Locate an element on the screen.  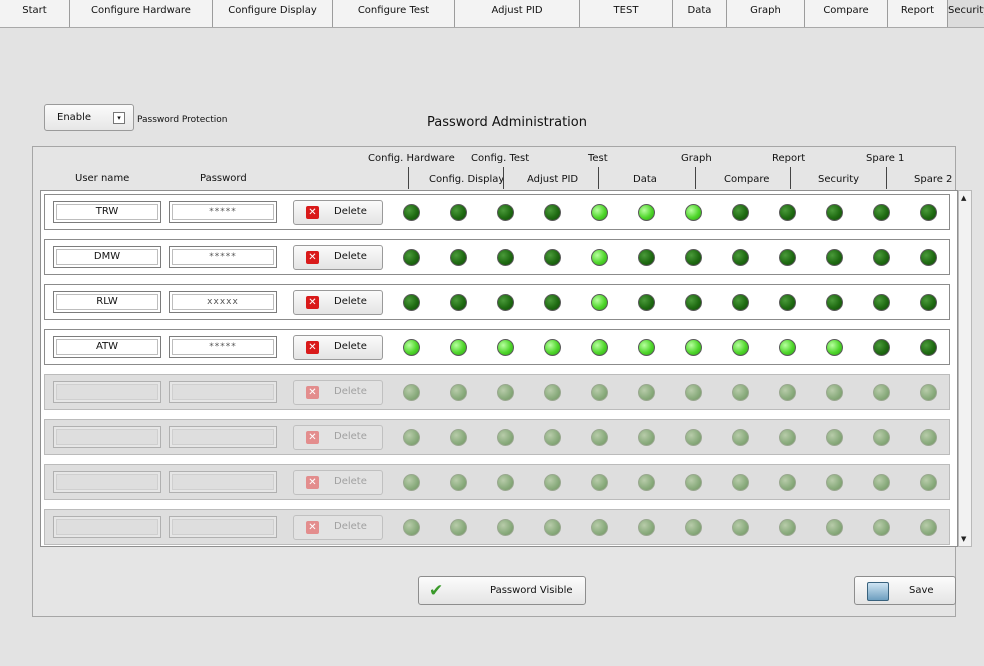
tab-adjust-pid: Adjust PID is located at coordinates (517, 13).